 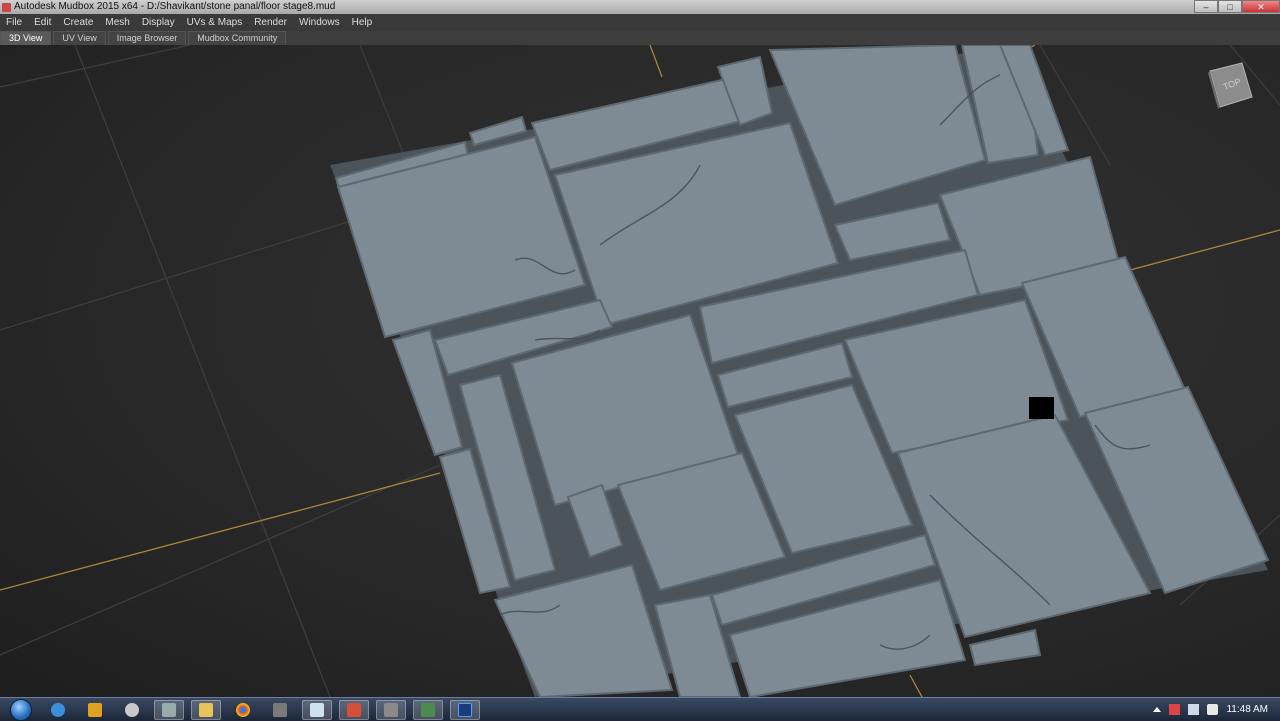 I want to click on settings-icon, so click(x=169, y=709).